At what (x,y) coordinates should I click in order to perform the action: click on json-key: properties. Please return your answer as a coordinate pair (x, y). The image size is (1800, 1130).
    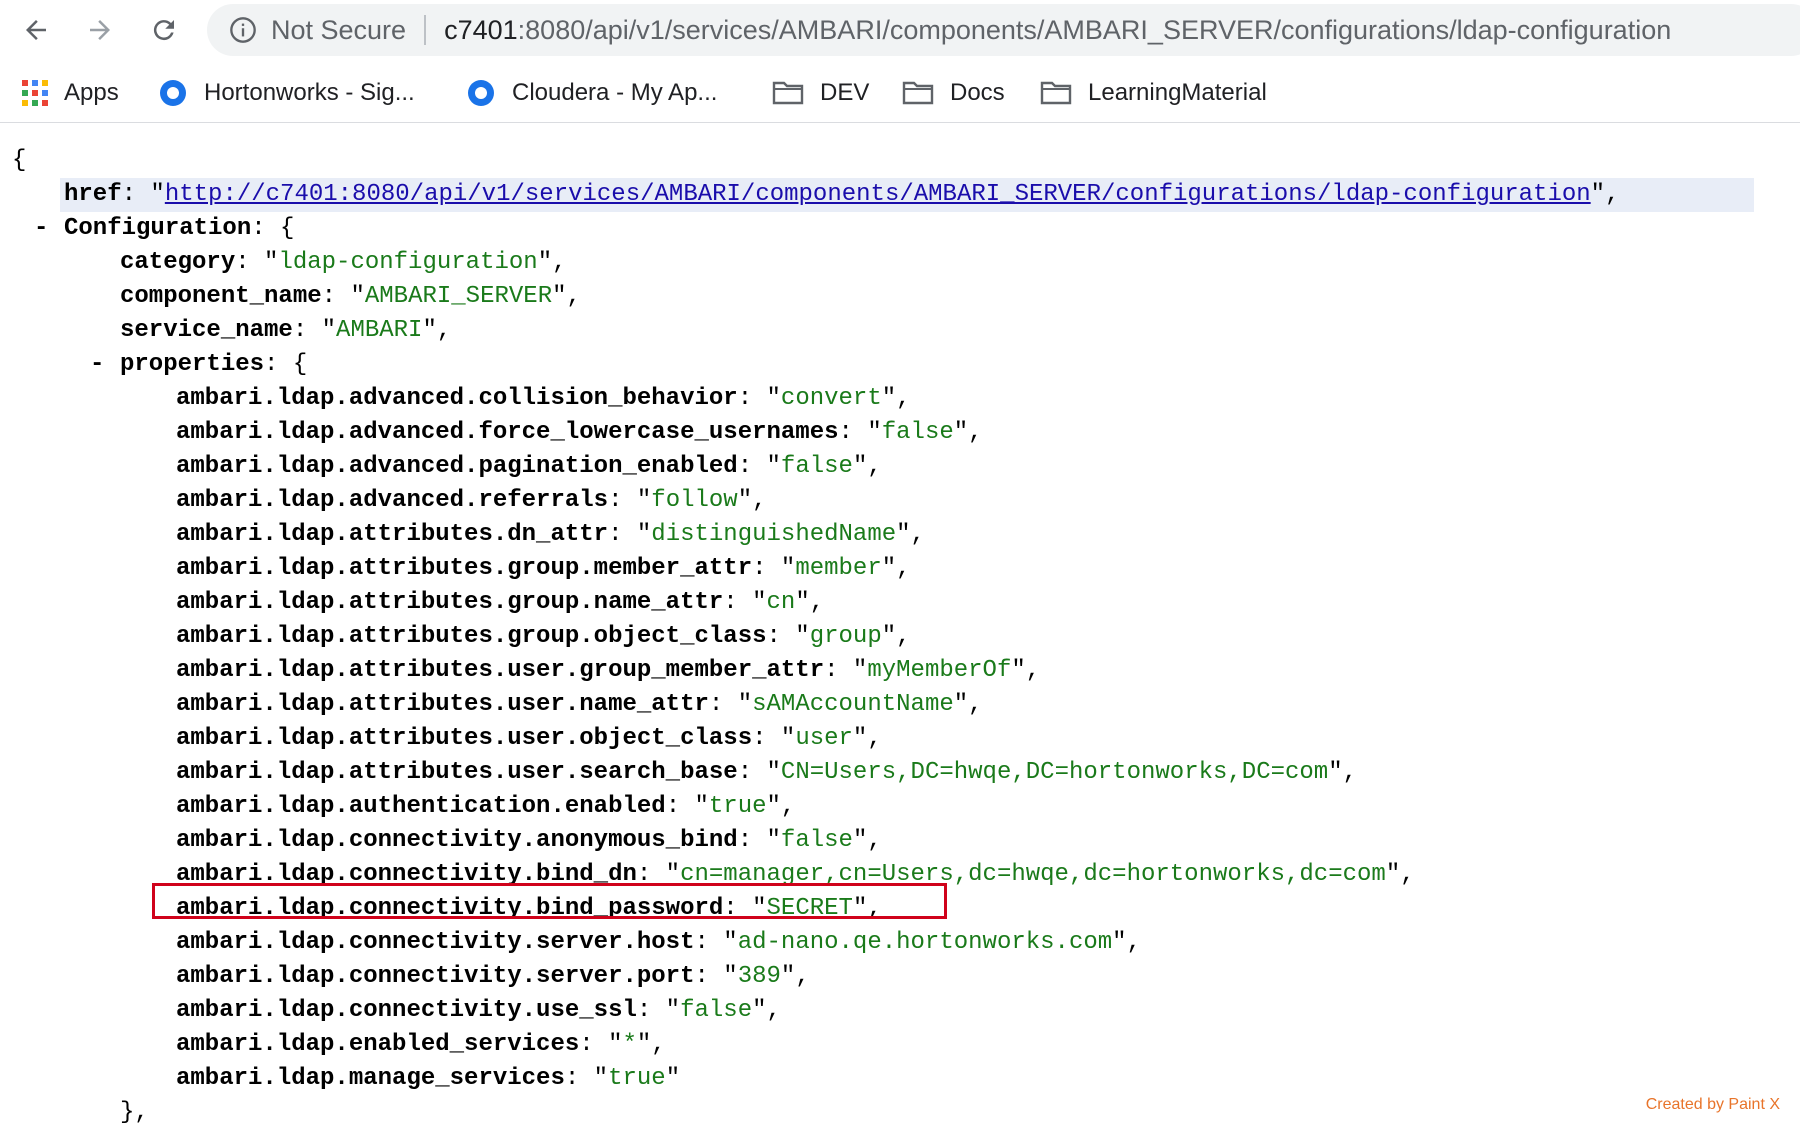
    Looking at the image, I should click on (192, 364).